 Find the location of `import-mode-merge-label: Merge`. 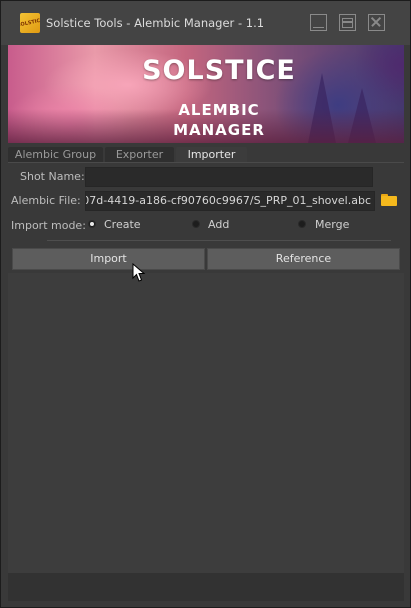

import-mode-merge-label: Merge is located at coordinates (332, 224).